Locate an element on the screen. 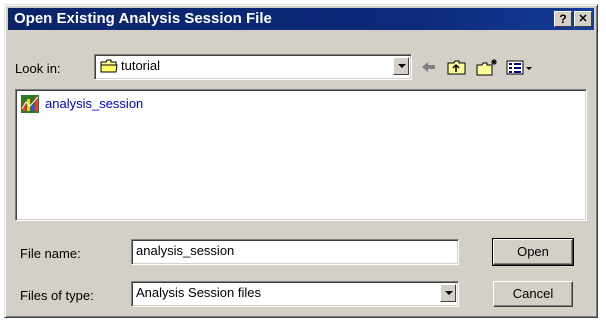 The width and height of the screenshot is (606, 320). dialog-title: Open Existing Analysis Session File is located at coordinates (143, 18).